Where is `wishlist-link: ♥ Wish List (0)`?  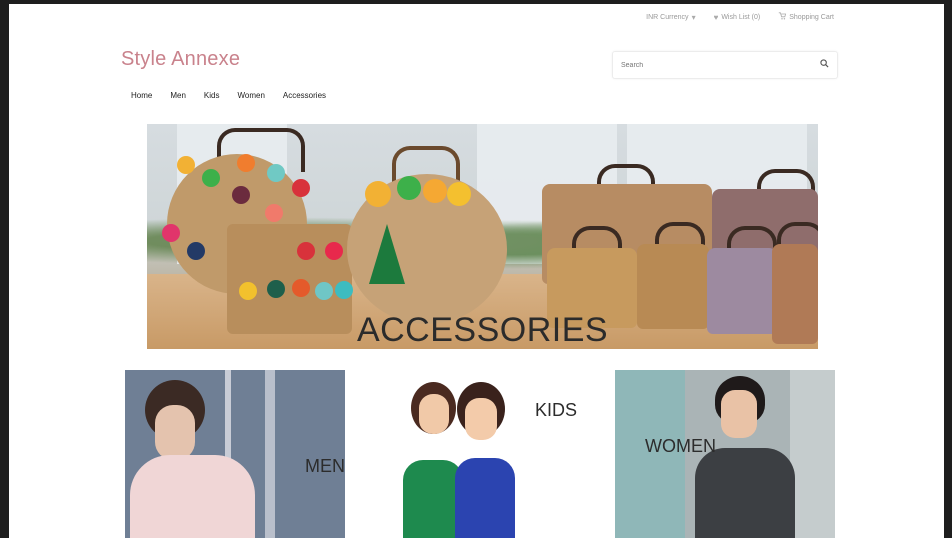 wishlist-link: ♥ Wish List (0) is located at coordinates (737, 17).